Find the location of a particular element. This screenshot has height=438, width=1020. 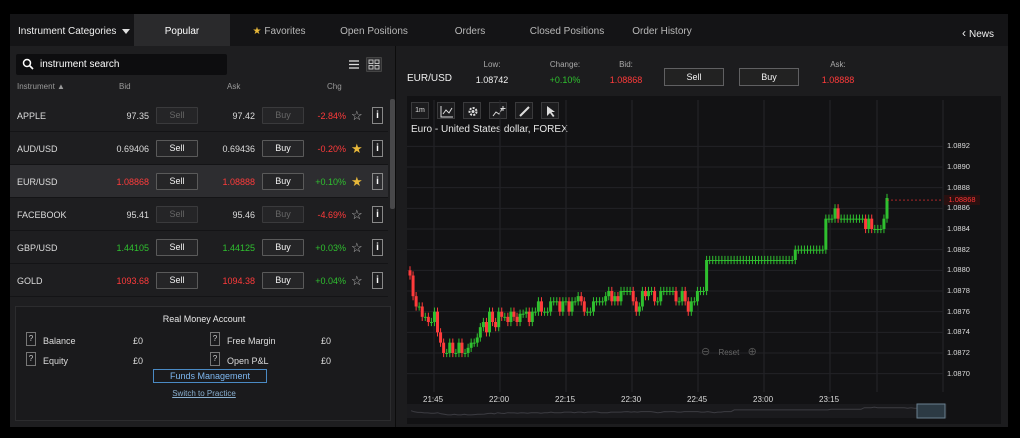

ask-value: 1.08888 is located at coordinates (838, 80).